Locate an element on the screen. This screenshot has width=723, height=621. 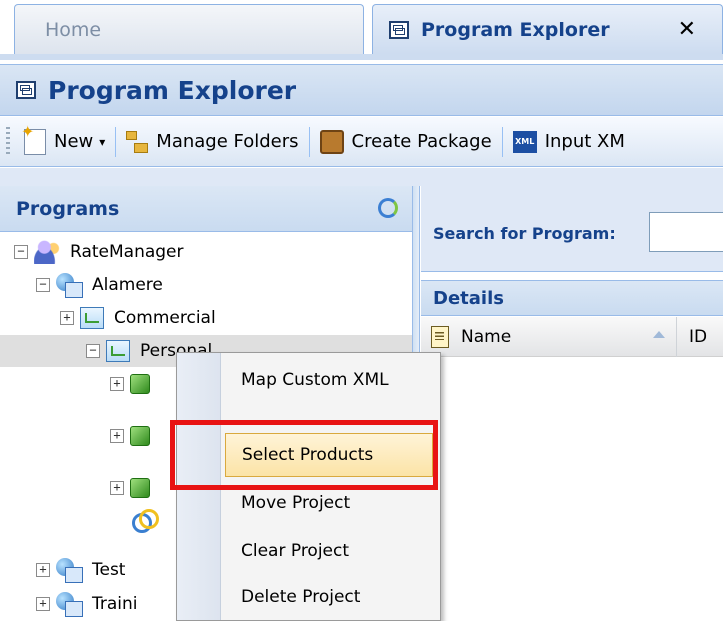
tree-node-product-1: + is located at coordinates (134, 384).